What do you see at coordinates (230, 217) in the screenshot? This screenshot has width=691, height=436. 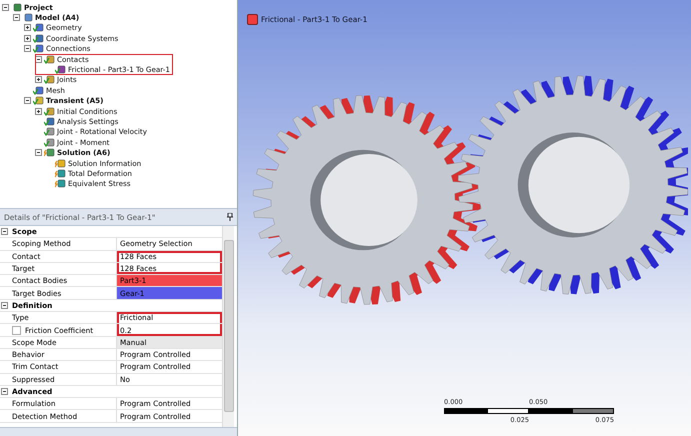 I see `pin-icon` at bounding box center [230, 217].